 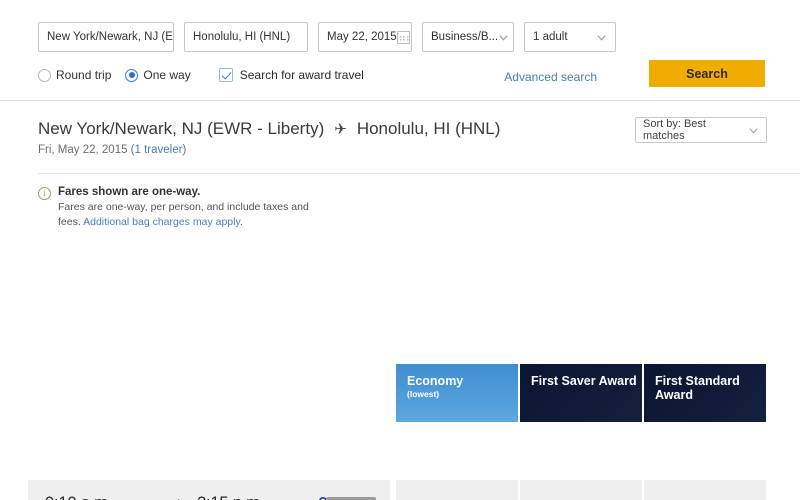 What do you see at coordinates (301, 75) in the screenshot?
I see `award-travel-label: Search for award travel` at bounding box center [301, 75].